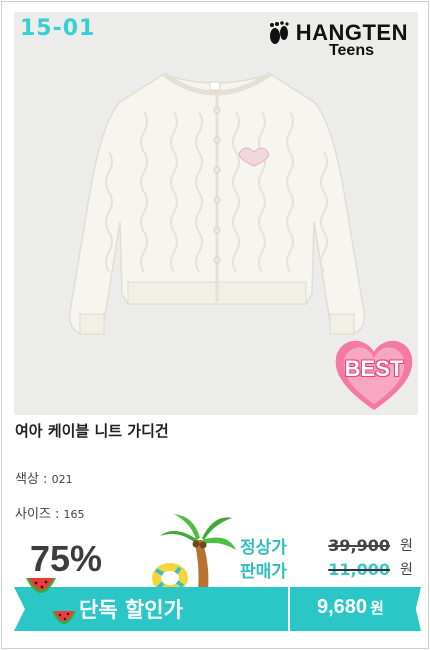 This screenshot has height=650, width=430. What do you see at coordinates (406, 570) in the screenshot?
I see `sale-currency: 원` at bounding box center [406, 570].